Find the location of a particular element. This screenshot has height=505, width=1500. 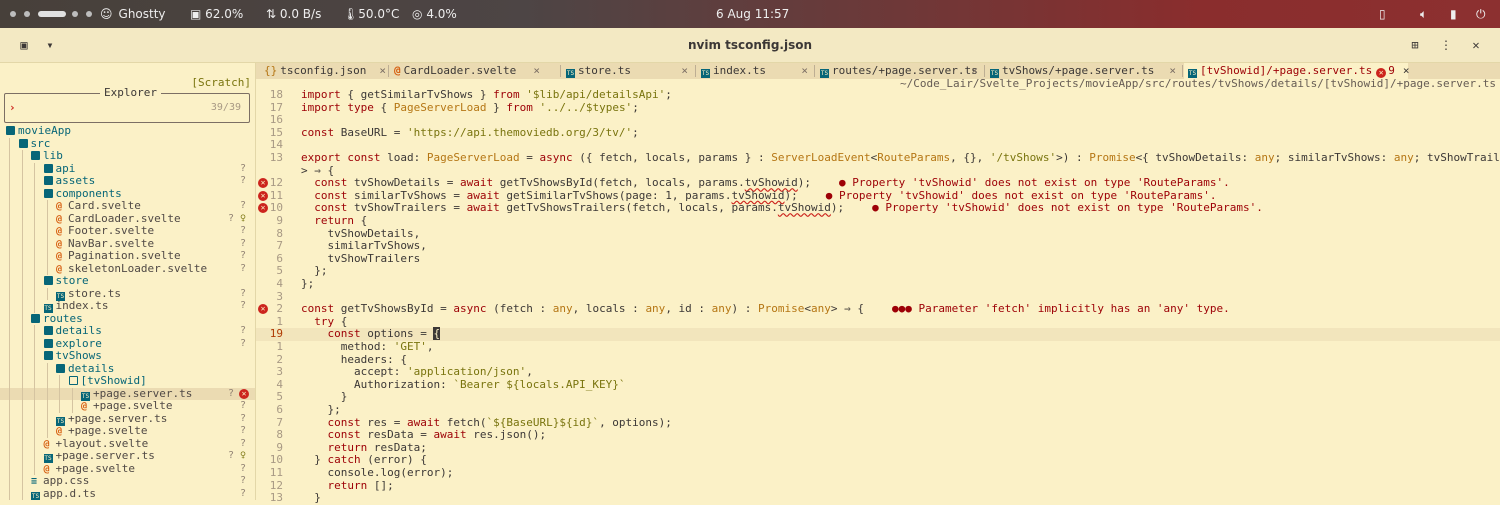

tree-item: @ +page.svelte? is located at coordinates (127, 468).